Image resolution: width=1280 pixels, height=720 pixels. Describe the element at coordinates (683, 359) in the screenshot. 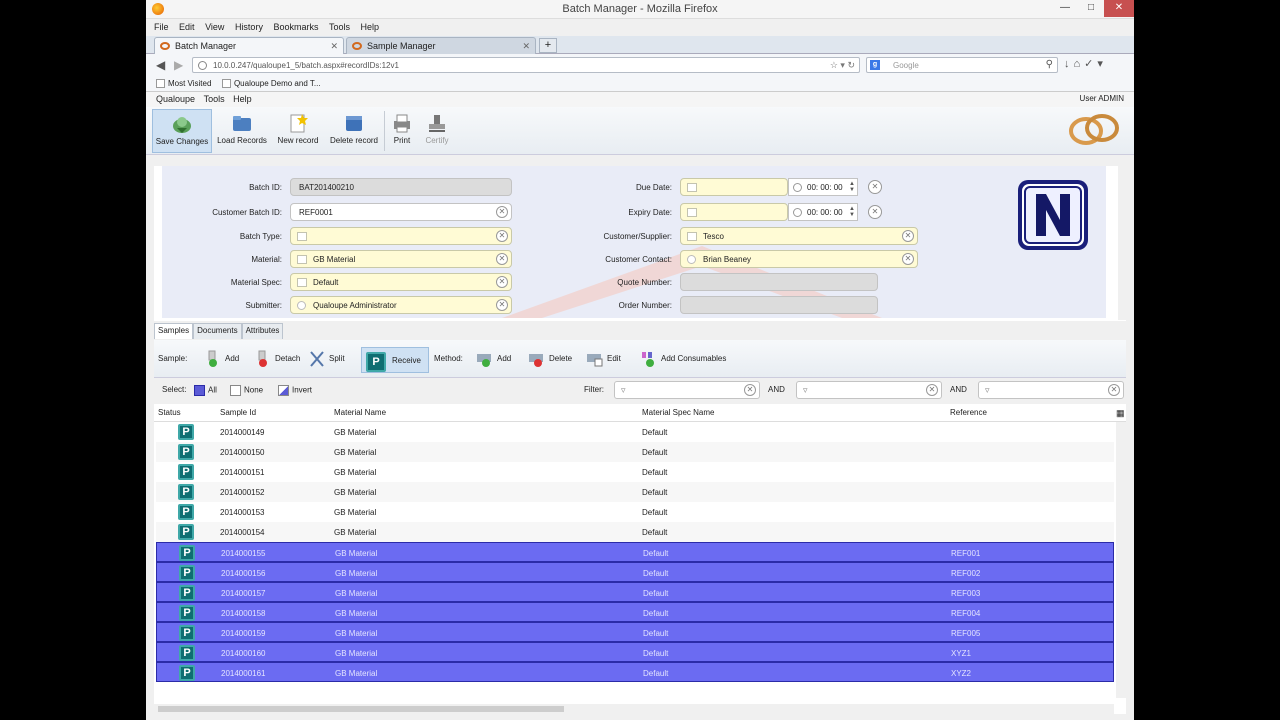

I see `add-consumables-button: Add Consumables` at that location.